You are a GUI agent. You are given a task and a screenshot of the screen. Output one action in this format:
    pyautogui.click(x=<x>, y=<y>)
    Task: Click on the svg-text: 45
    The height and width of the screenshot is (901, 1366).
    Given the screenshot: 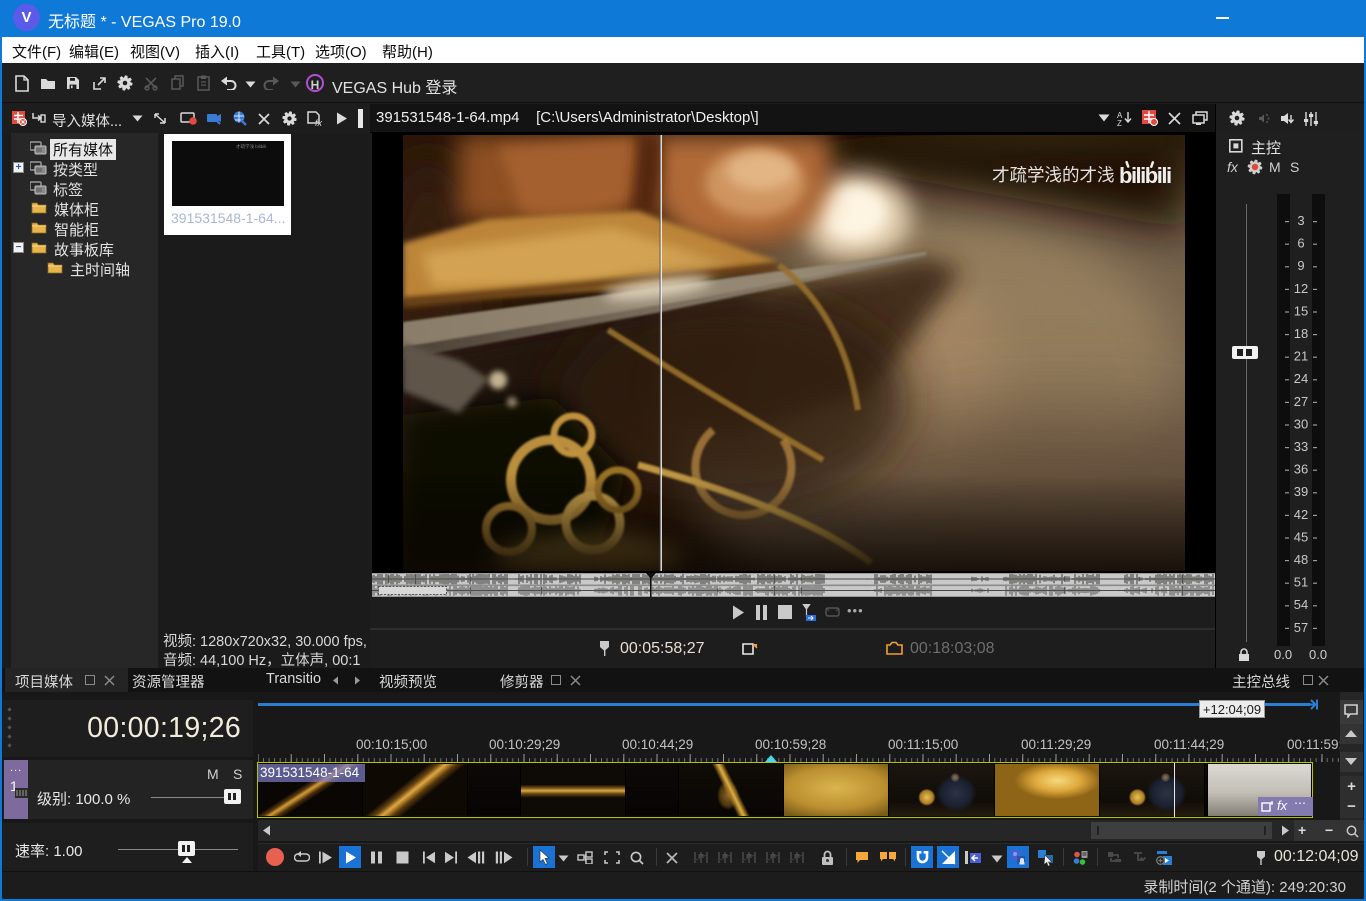 What is the action you would take?
    pyautogui.click(x=1301, y=536)
    